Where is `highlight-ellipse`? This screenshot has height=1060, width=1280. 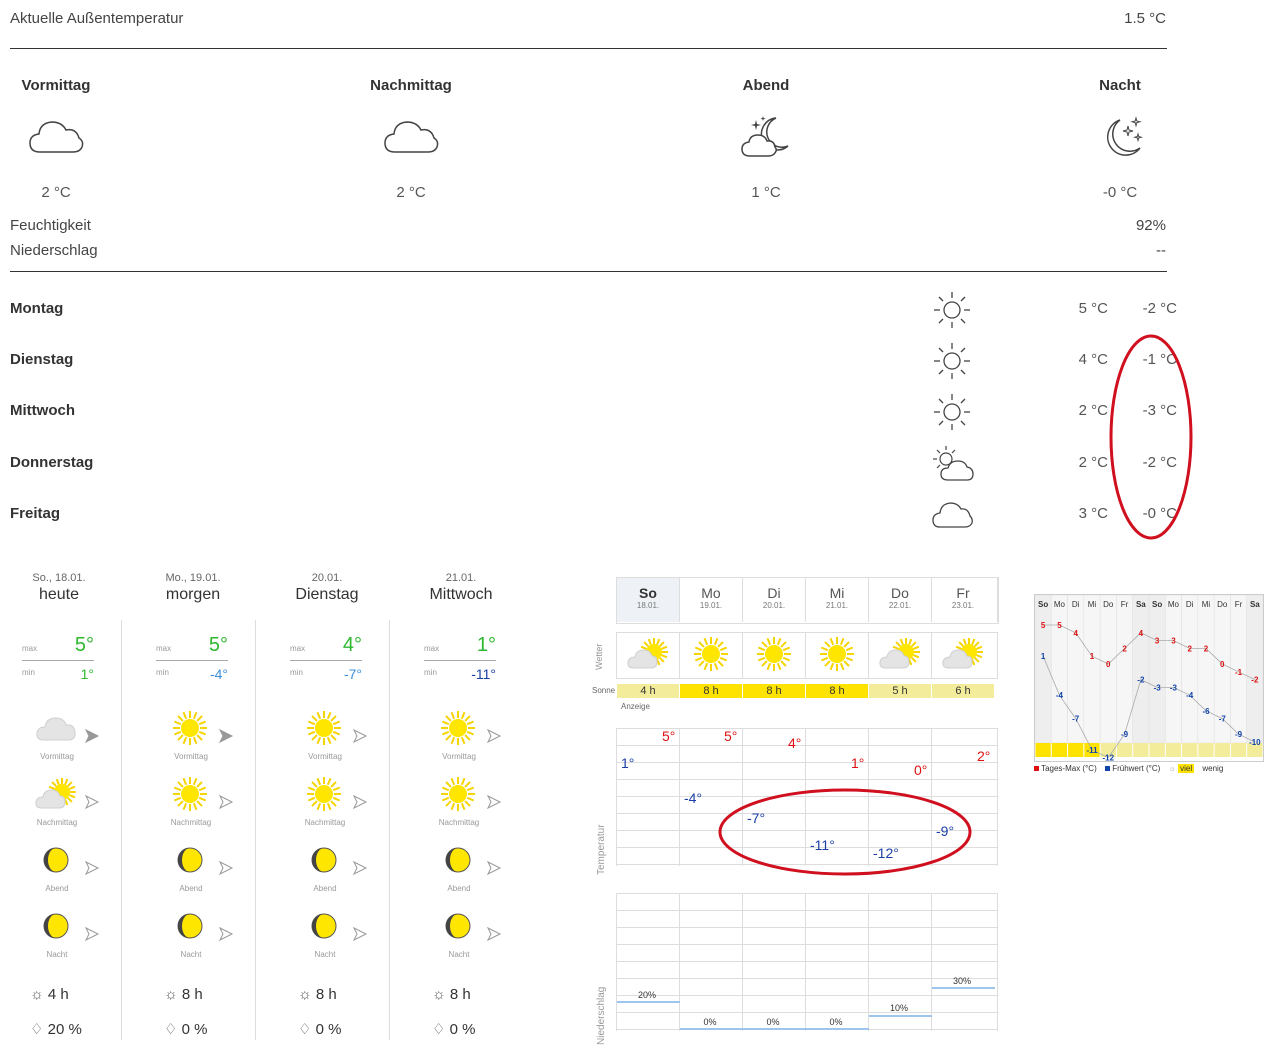 highlight-ellipse is located at coordinates (845, 832).